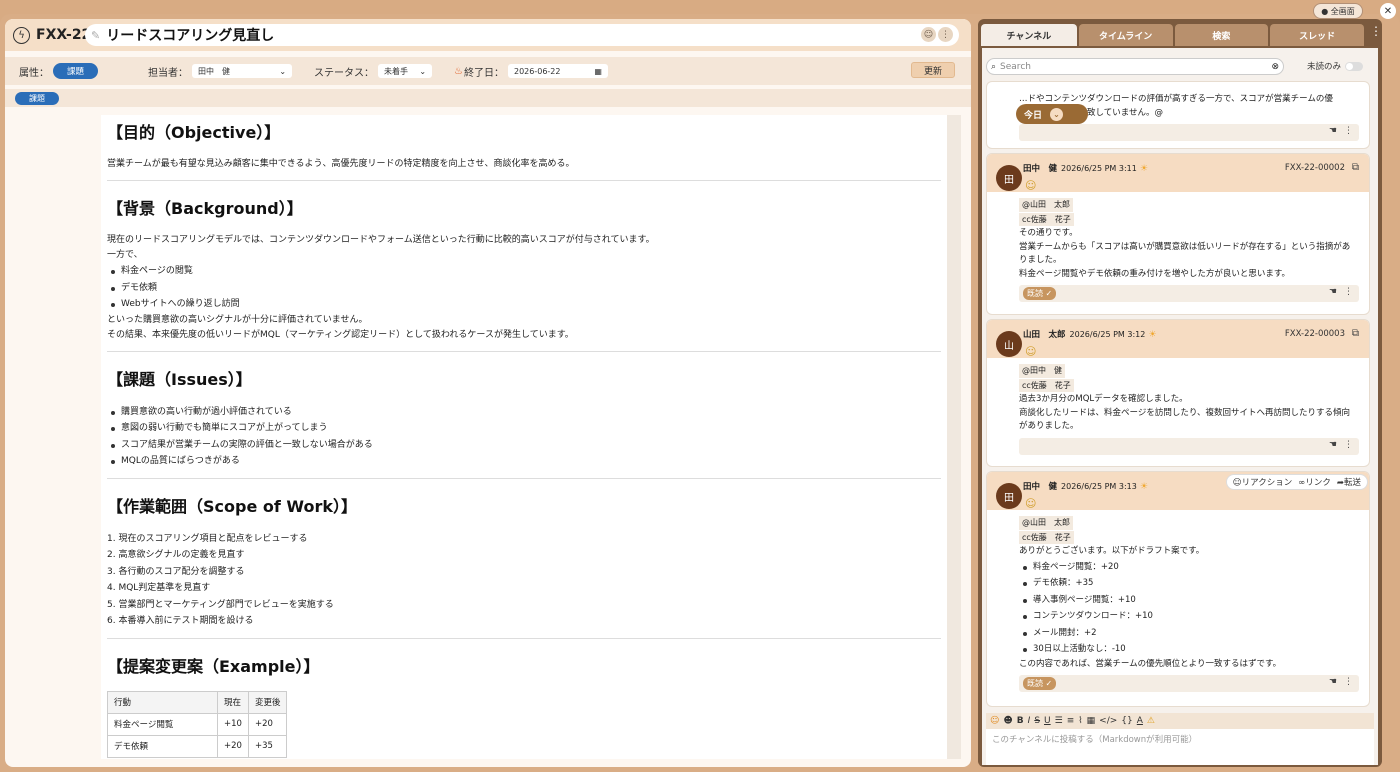  I want to click on attach-icon: ⌇, so click(1080, 721).